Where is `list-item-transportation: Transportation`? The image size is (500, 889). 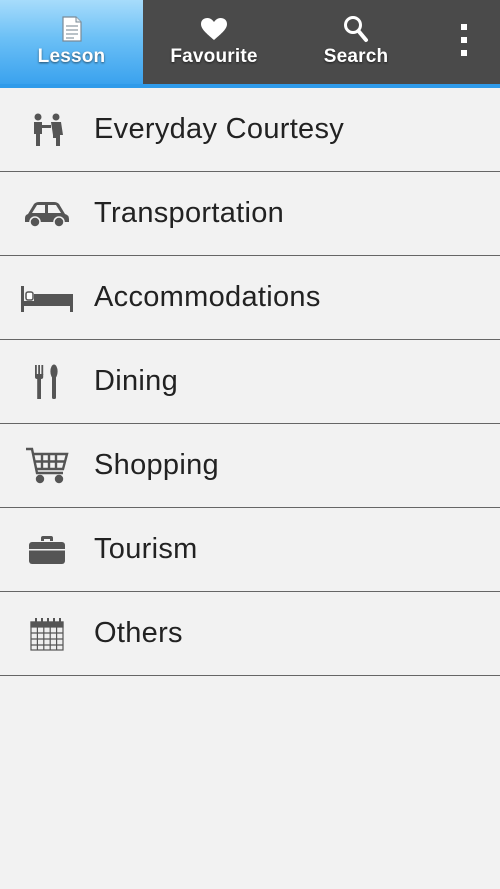 list-item-transportation: Transportation is located at coordinates (250, 214).